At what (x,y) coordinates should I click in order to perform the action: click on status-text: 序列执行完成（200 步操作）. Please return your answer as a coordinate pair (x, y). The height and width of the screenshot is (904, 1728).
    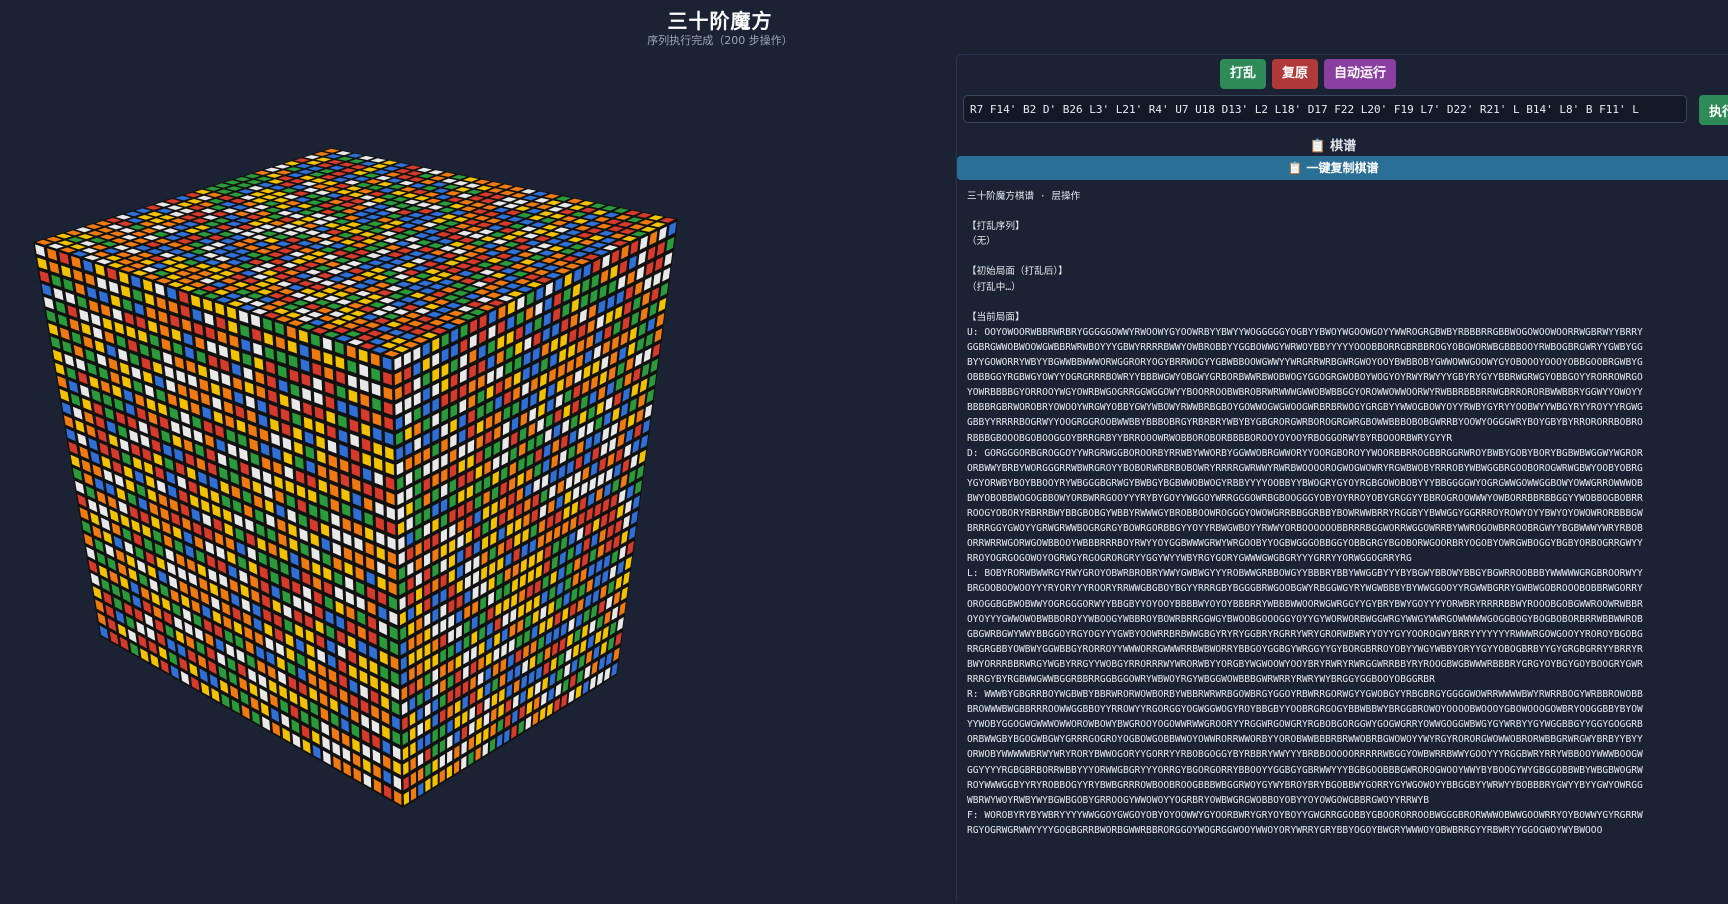
    Looking at the image, I should click on (720, 40).